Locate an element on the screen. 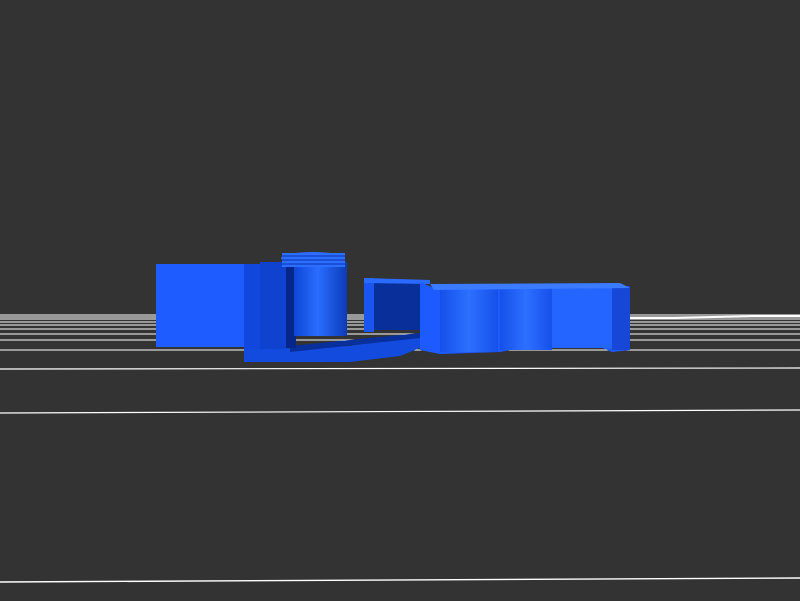 This screenshot has width=800, height=601. left-block is located at coordinates (202, 305).